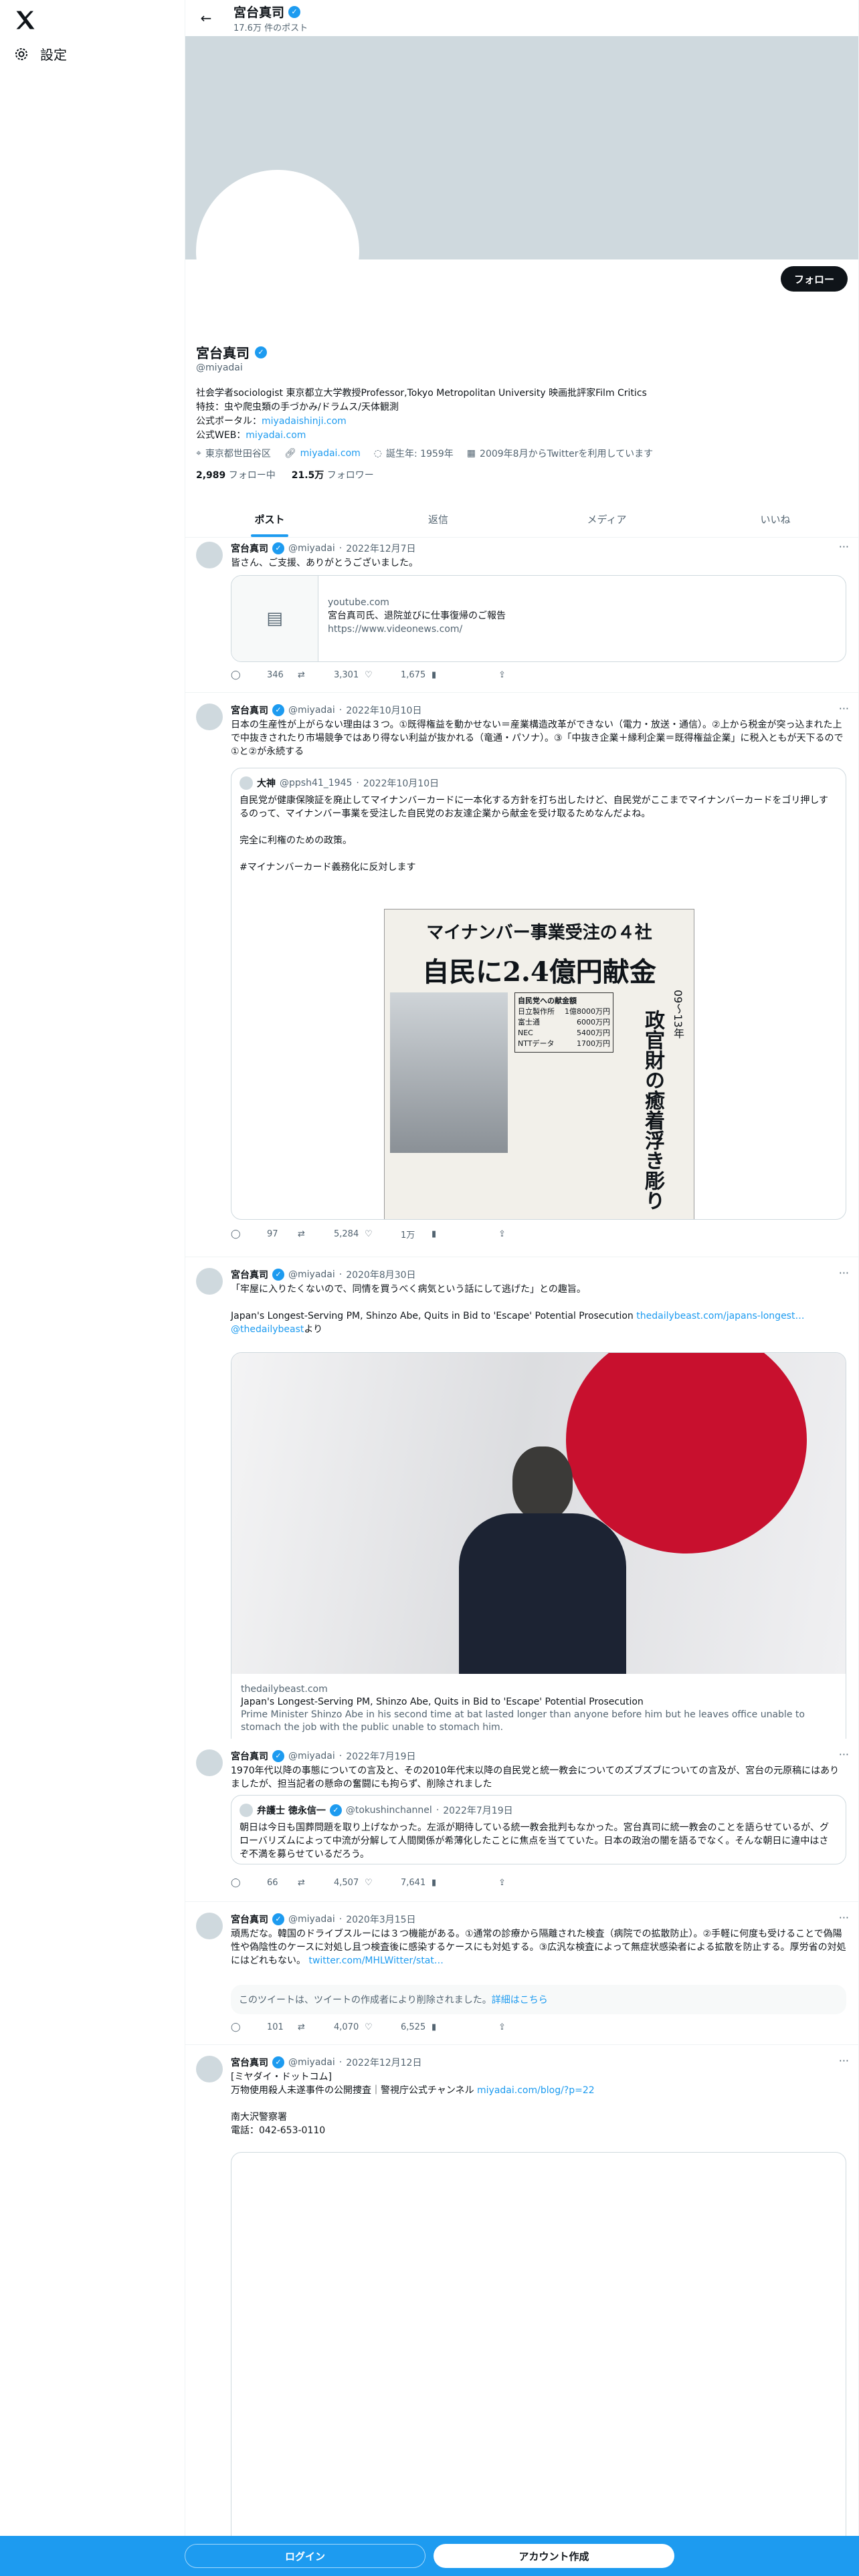 Image resolution: width=859 pixels, height=2576 pixels. Describe the element at coordinates (383, 2062) in the screenshot. I see `tweet-date: 2022年12月12日` at that location.